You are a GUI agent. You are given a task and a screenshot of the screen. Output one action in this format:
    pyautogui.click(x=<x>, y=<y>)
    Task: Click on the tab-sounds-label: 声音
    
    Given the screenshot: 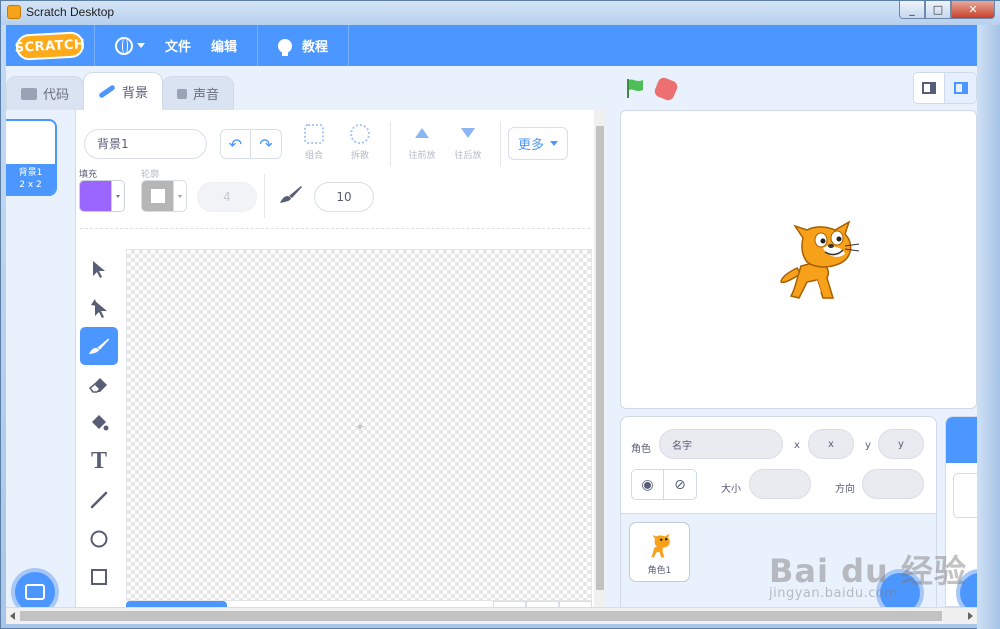 What is the action you would take?
    pyautogui.click(x=206, y=95)
    